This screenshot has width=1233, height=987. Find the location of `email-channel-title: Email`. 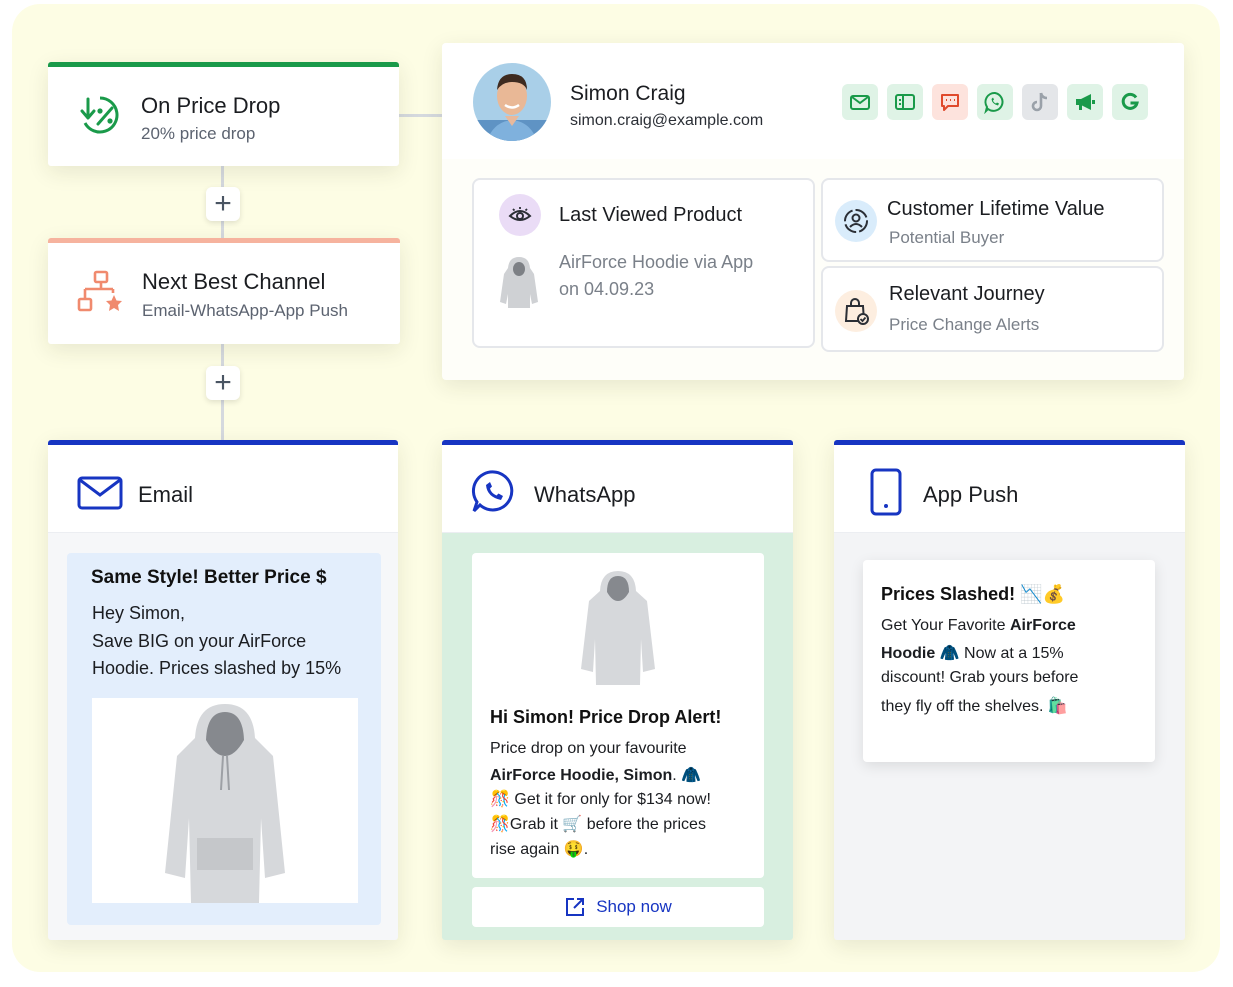

email-channel-title: Email is located at coordinates (166, 494).